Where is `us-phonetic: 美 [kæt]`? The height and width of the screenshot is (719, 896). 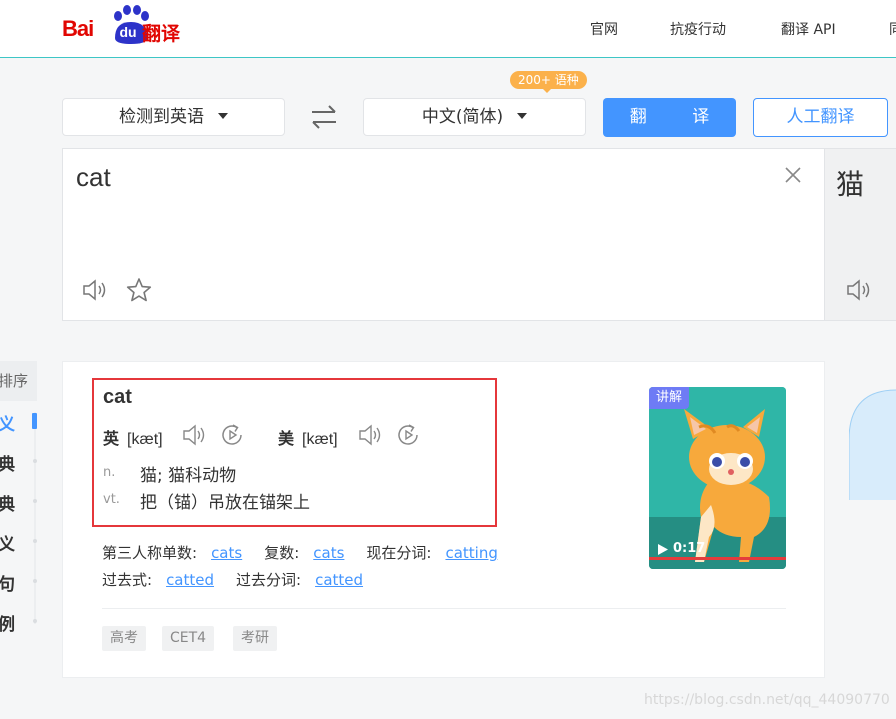
us-phonetic: 美 [kæt] is located at coordinates (308, 437).